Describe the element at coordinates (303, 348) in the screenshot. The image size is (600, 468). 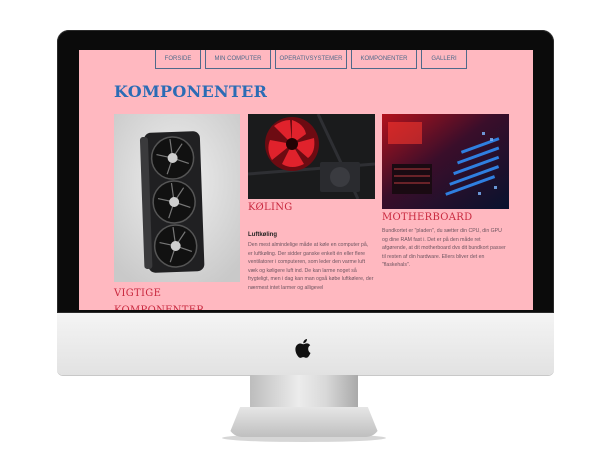
I see `apple-logo-icon` at that location.